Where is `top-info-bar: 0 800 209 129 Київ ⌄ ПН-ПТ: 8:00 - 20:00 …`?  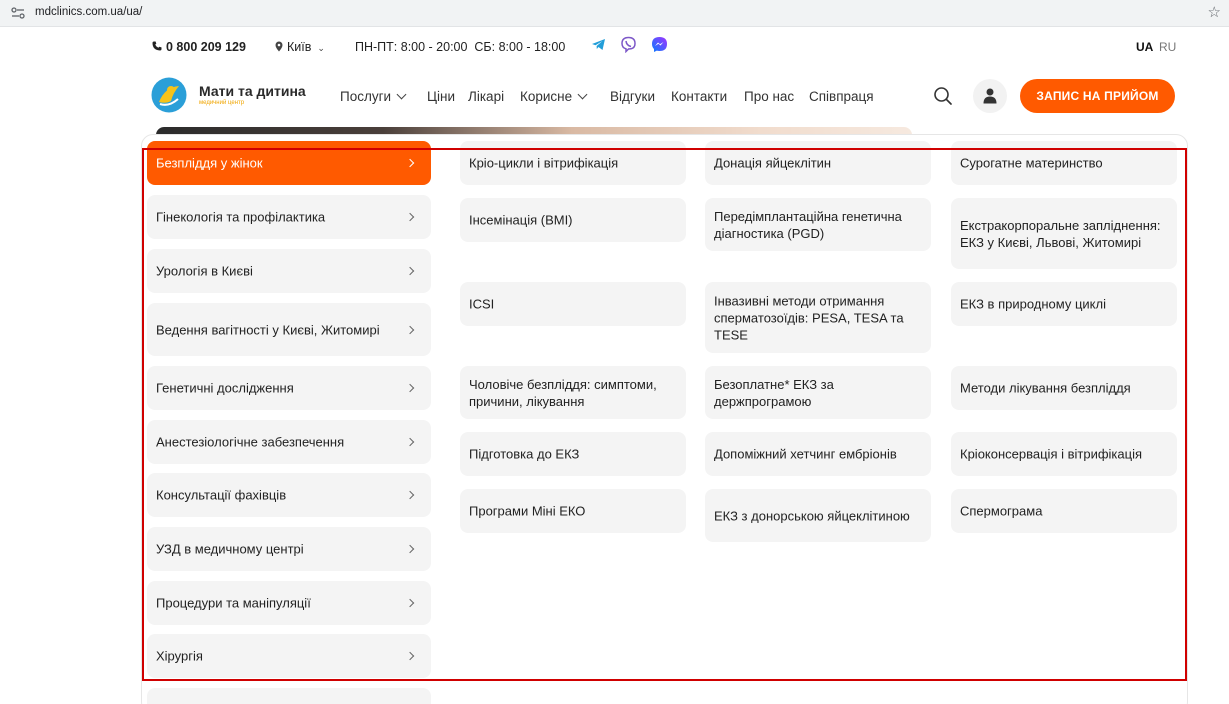 top-info-bar: 0 800 209 129 Київ ⌄ ПН-ПТ: 8:00 - 20:00 … is located at coordinates (614, 46).